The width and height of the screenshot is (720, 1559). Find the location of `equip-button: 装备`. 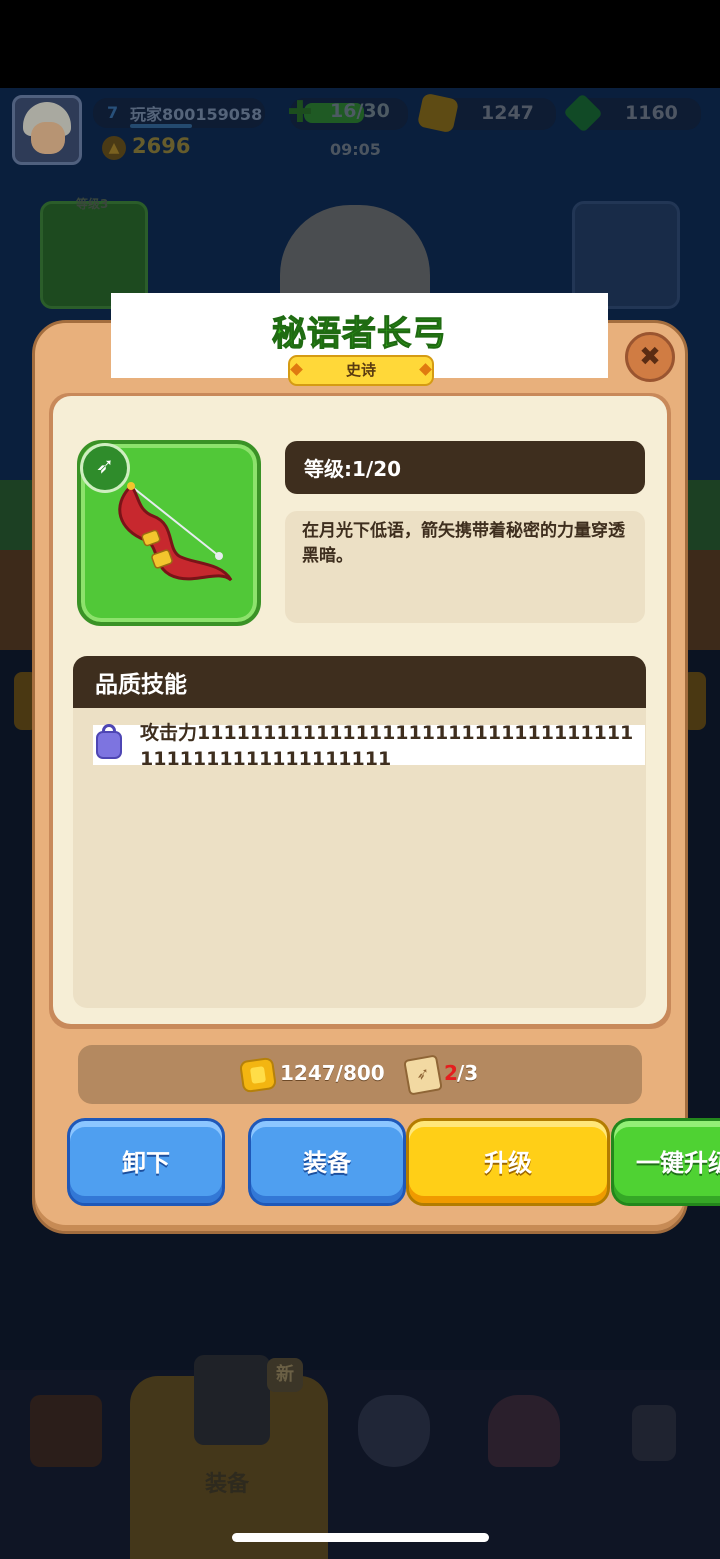

equip-button: 装备 is located at coordinates (327, 1162).